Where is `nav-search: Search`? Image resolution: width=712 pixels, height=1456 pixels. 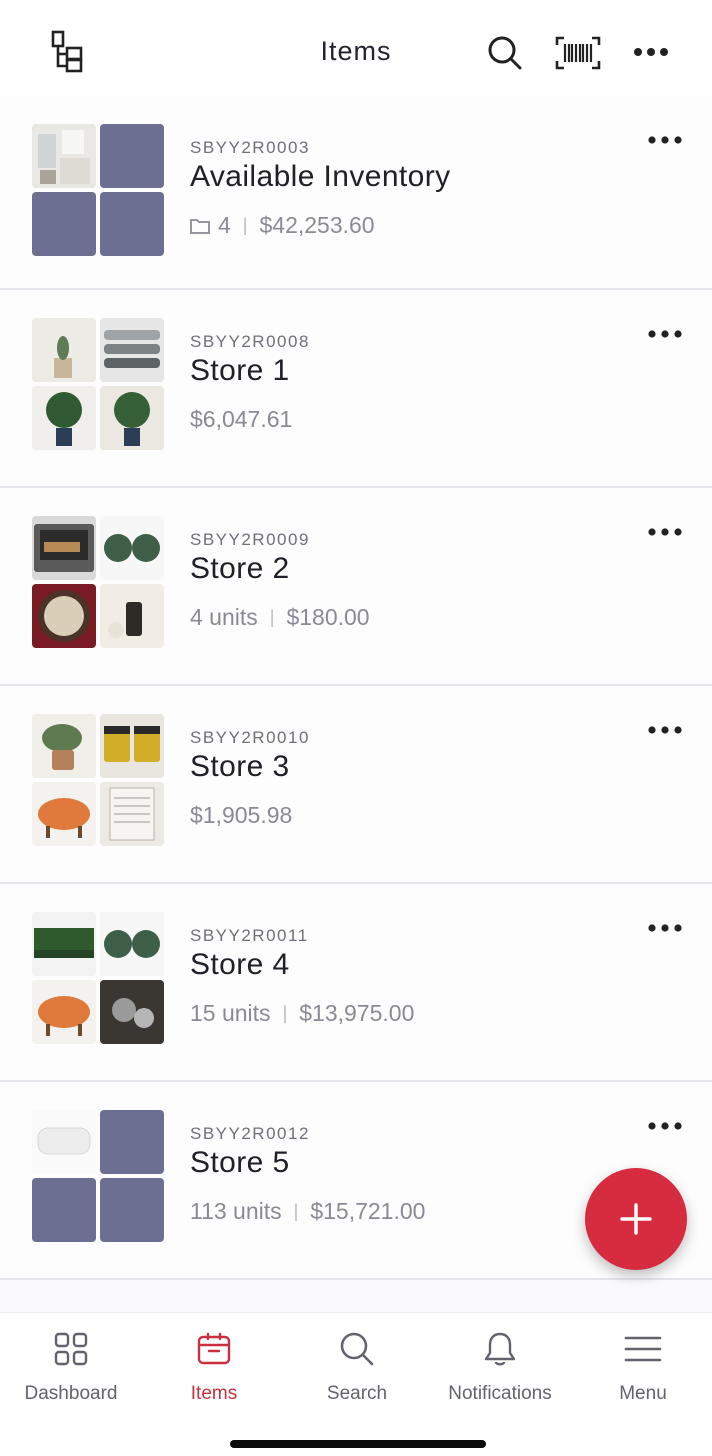 nav-search: Search is located at coordinates (357, 1366).